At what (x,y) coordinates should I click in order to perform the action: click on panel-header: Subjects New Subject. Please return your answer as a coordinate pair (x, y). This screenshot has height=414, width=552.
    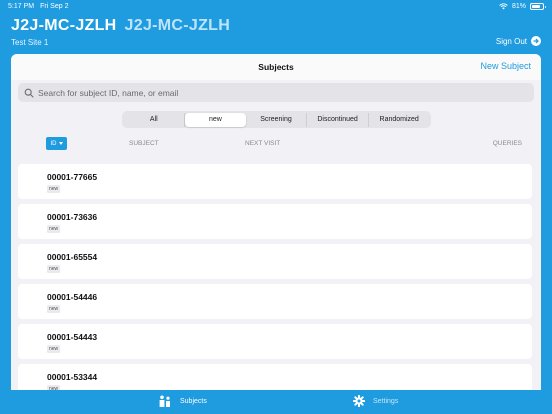
    Looking at the image, I should click on (276, 67).